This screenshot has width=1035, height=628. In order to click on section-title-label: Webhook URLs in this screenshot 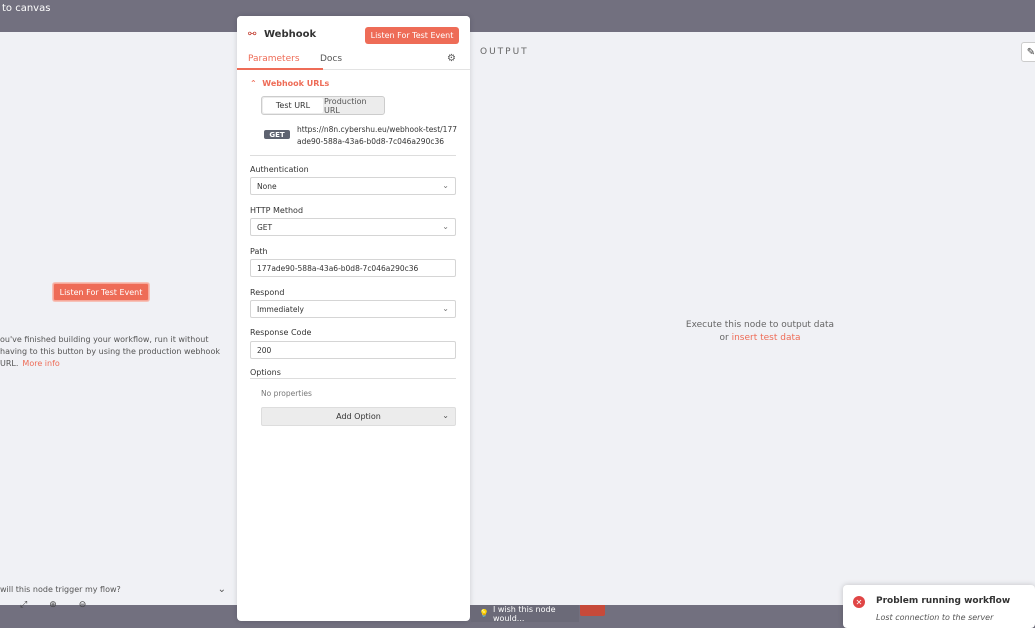, I will do `click(296, 83)`.